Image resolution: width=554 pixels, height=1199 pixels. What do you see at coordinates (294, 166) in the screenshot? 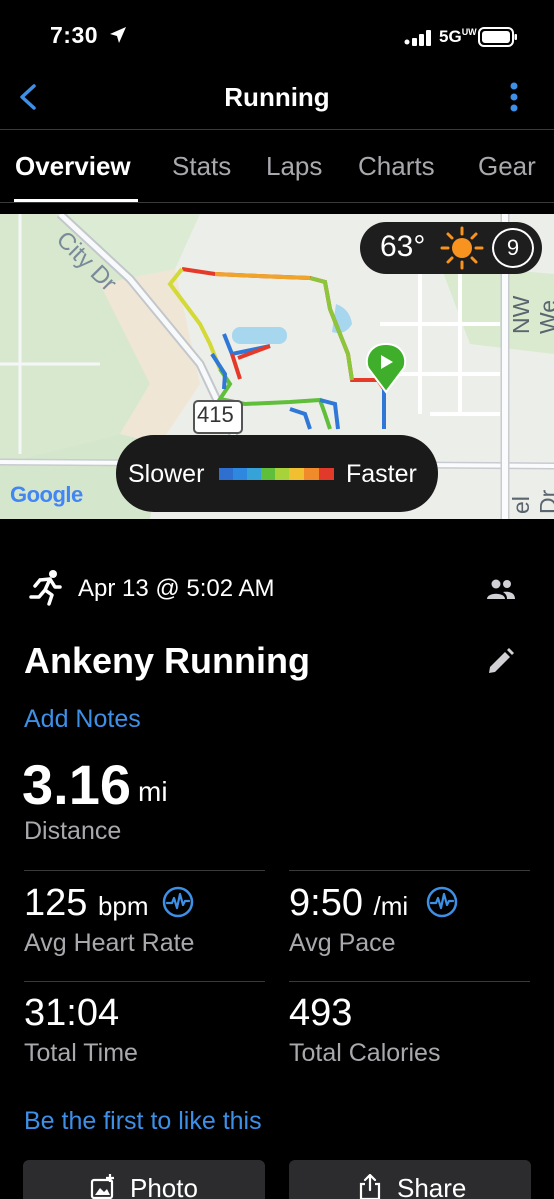
I see `tab-laps: Laps` at bounding box center [294, 166].